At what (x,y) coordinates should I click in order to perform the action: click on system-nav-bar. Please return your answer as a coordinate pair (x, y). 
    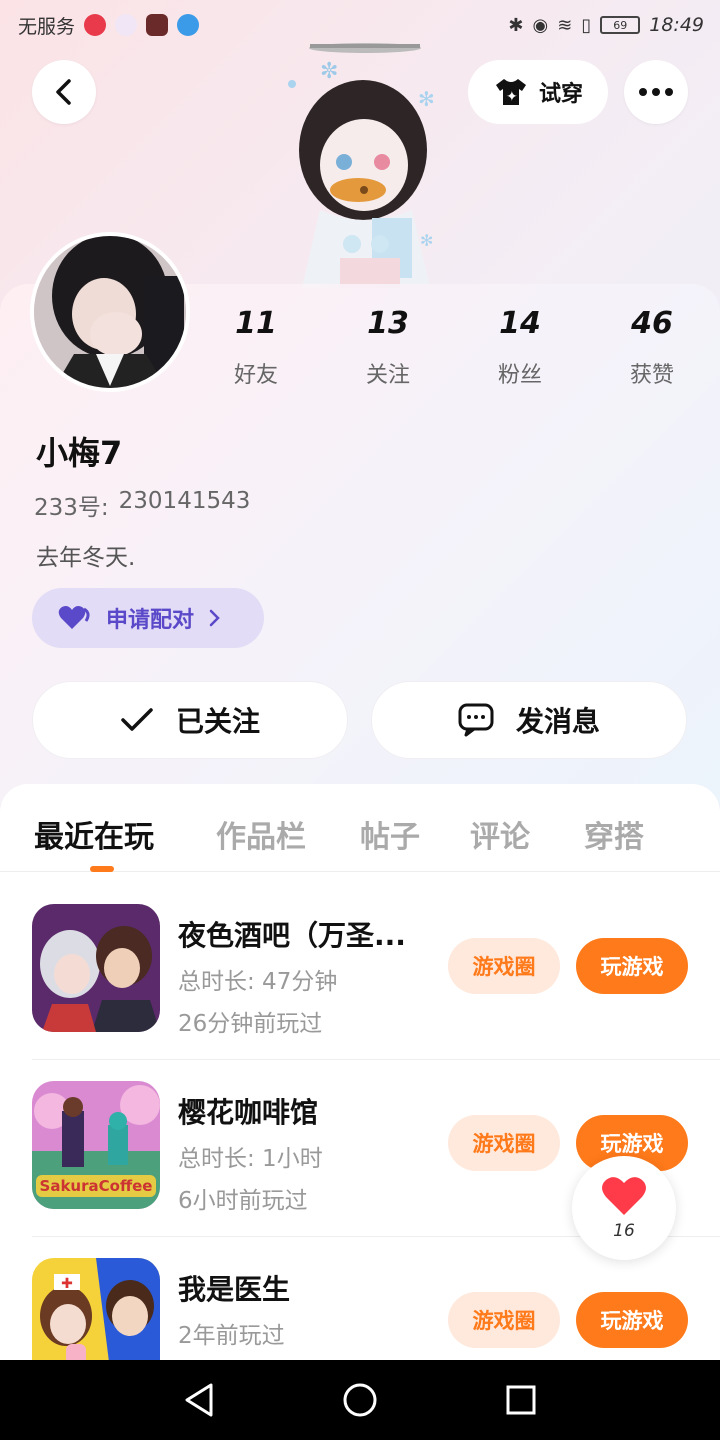
    Looking at the image, I should click on (360, 1400).